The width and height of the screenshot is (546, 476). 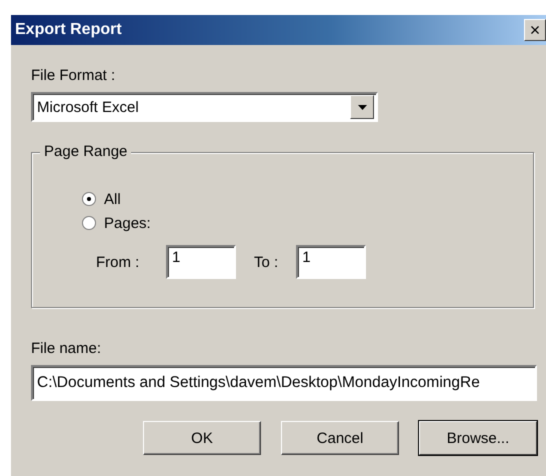 I want to click on radio-label: Pages:, so click(x=127, y=223).